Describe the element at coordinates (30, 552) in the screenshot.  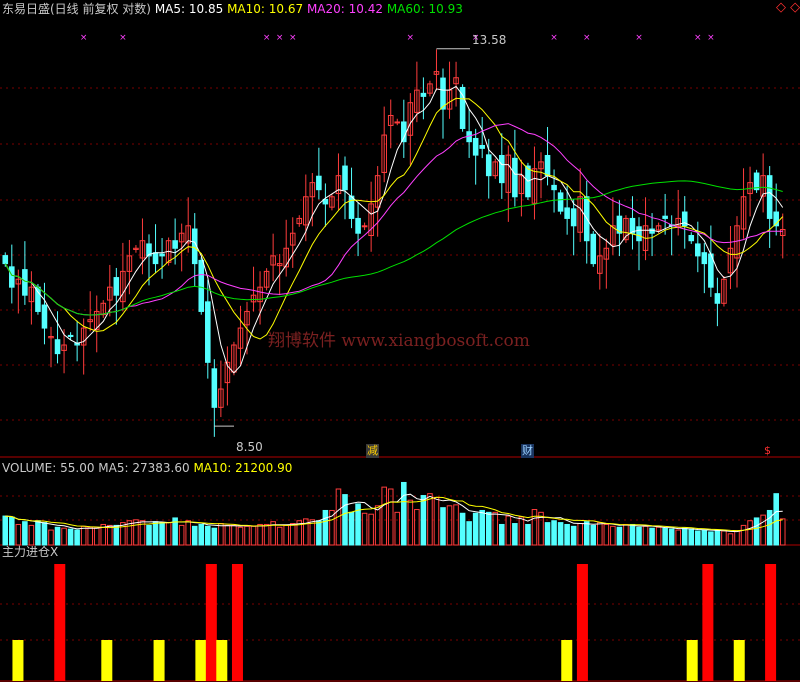
I see `indicator-title: 主力进仓X` at that location.